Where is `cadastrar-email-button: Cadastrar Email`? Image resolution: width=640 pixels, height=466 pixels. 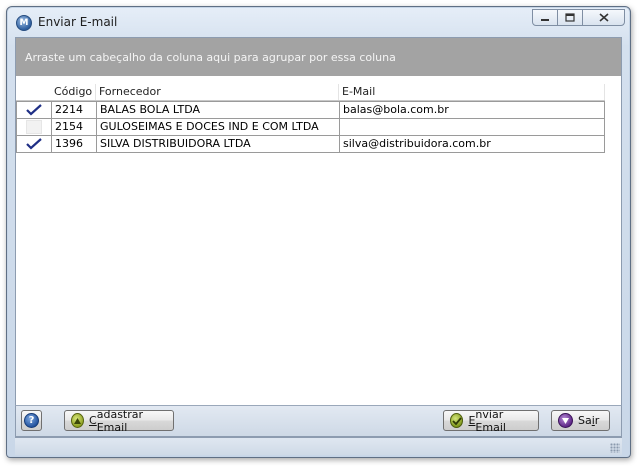
cadastrar-email-button: Cadastrar Email is located at coordinates (119, 420).